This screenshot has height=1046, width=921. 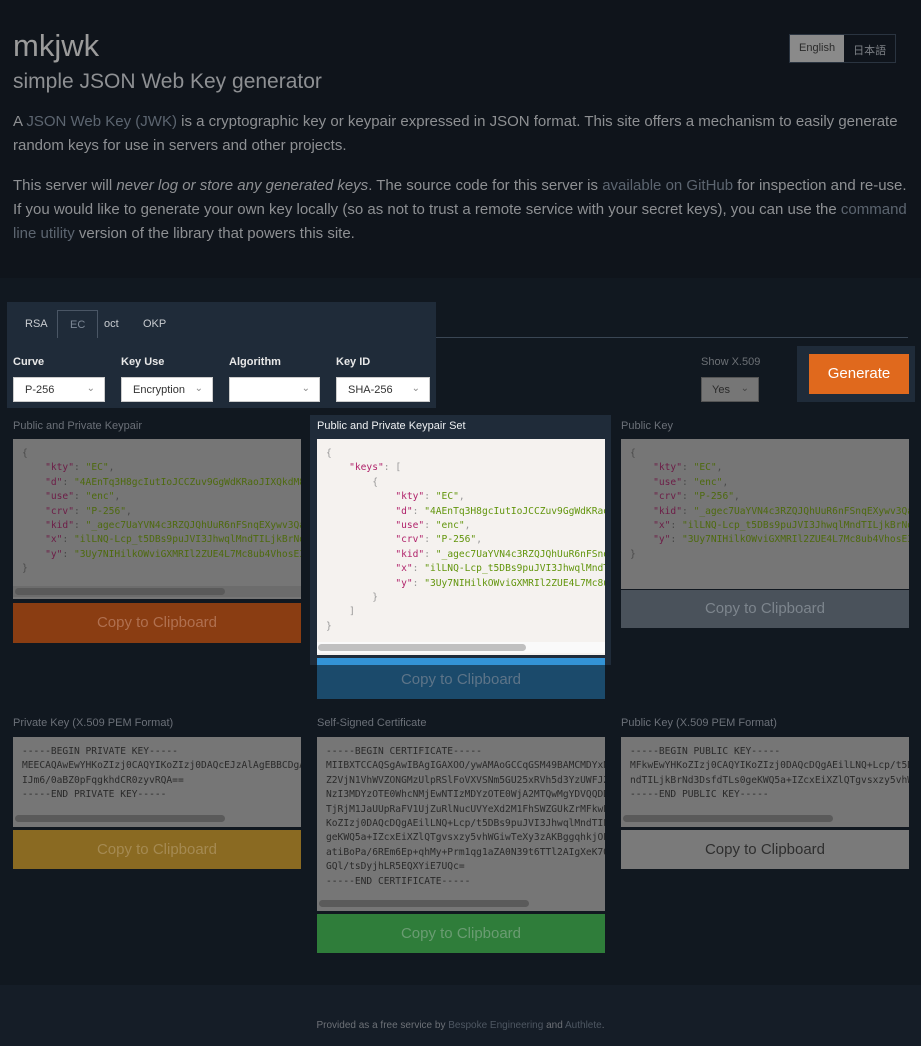 I want to click on code-line: "kid": "_agec7UaYVN4c3RZQJQhUuR6nFSnqE, so click(x=465, y=555).